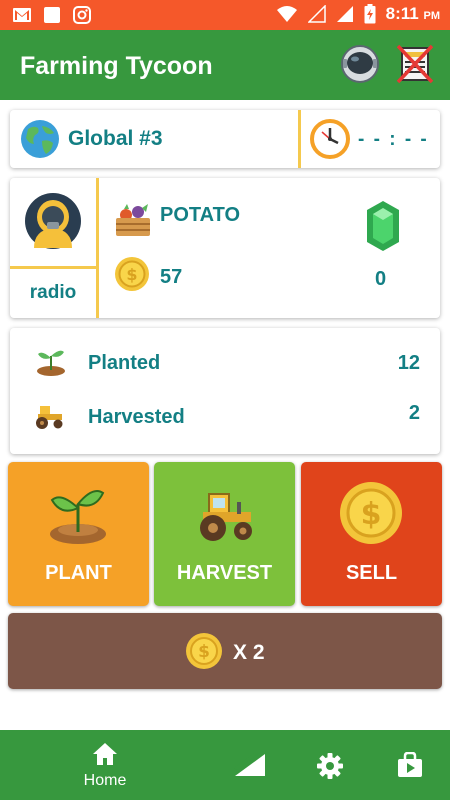 The height and width of the screenshot is (800, 450). What do you see at coordinates (370, 14) in the screenshot?
I see `battery-icon` at bounding box center [370, 14].